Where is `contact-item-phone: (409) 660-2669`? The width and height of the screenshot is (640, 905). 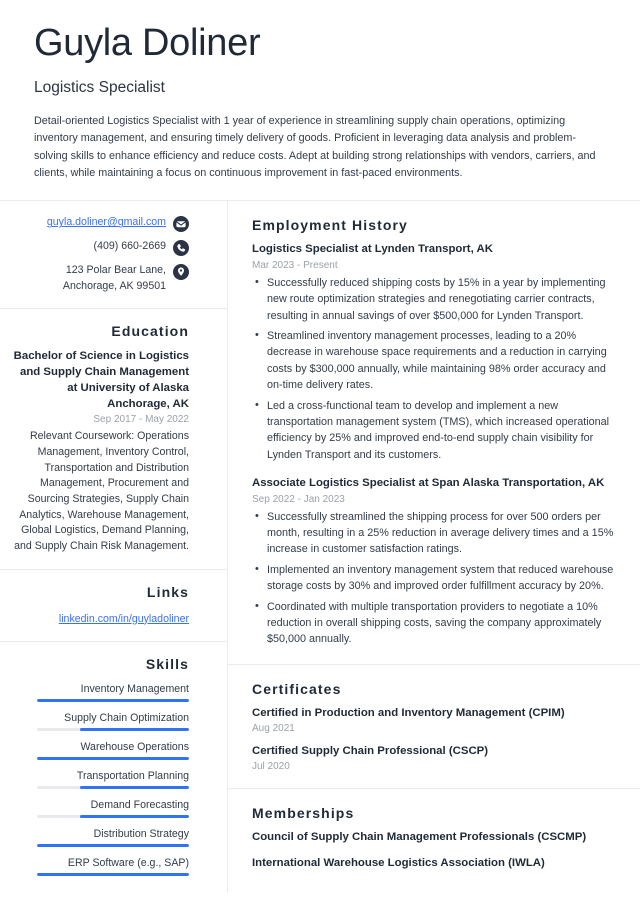 contact-item-phone: (409) 660-2669 is located at coordinates (100, 248).